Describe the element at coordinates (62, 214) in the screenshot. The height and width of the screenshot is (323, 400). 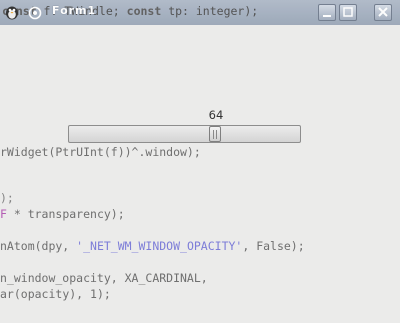
I see `code-line-3: F * transparency);` at that location.